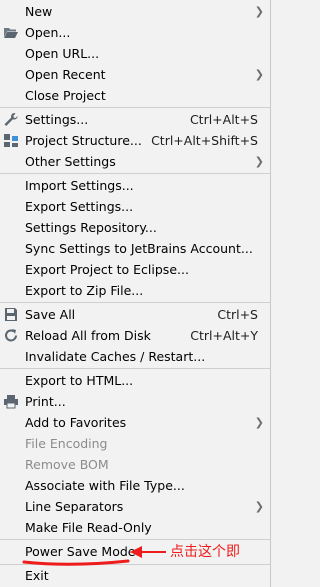 This screenshot has height=587, width=320. I want to click on project-structure-icon, so click(11, 140).